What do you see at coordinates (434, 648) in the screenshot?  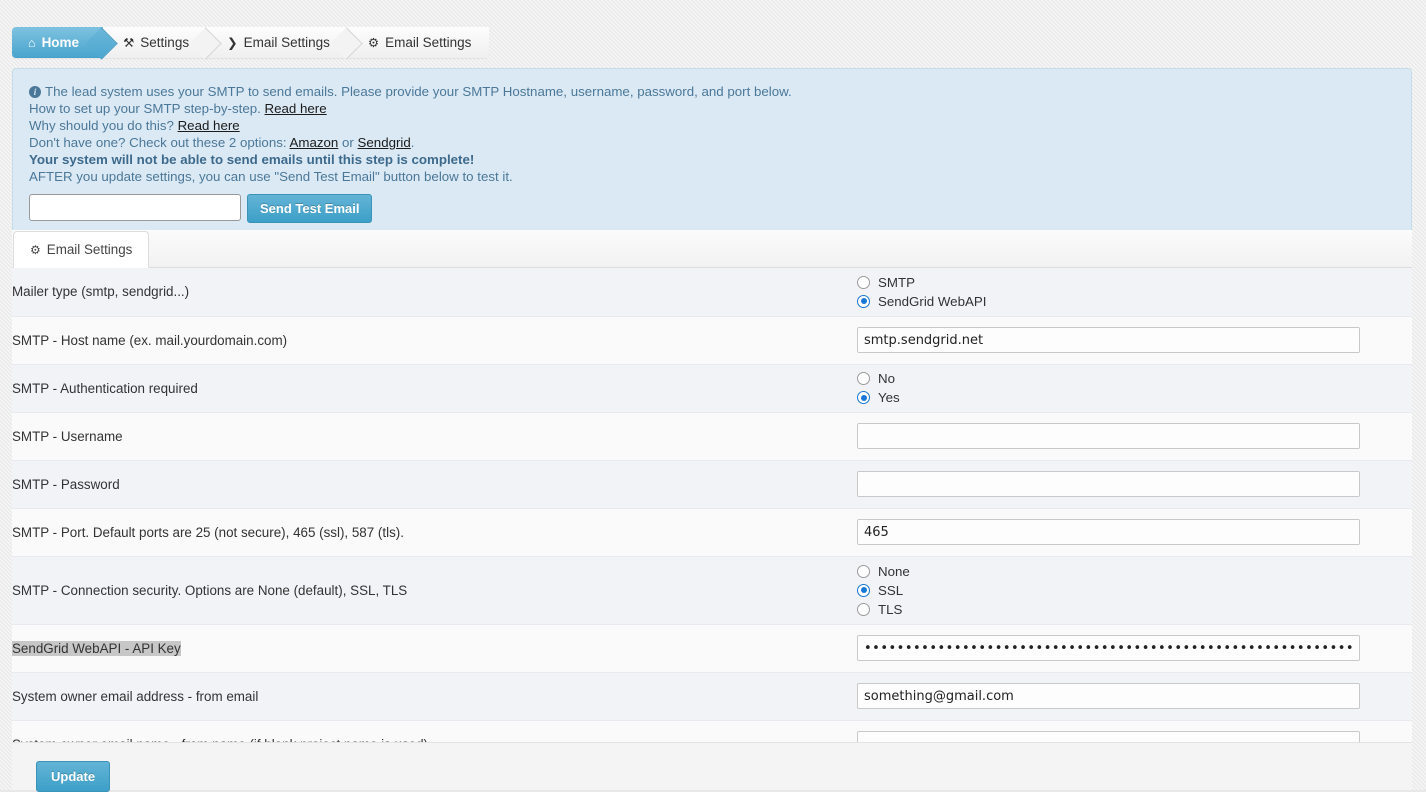 I see `settings-row-label: SendGrid WebAPI - API Key` at bounding box center [434, 648].